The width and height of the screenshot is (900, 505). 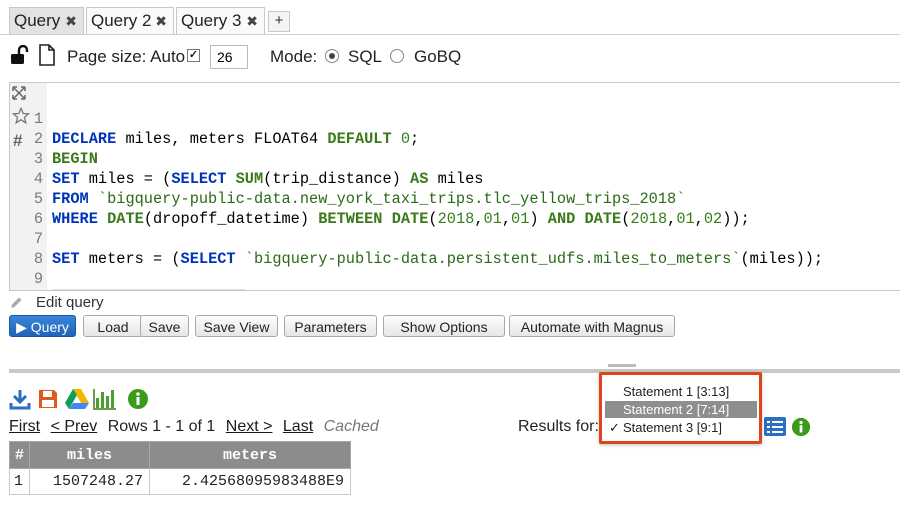 I want to click on chart-icon, so click(x=105, y=401).